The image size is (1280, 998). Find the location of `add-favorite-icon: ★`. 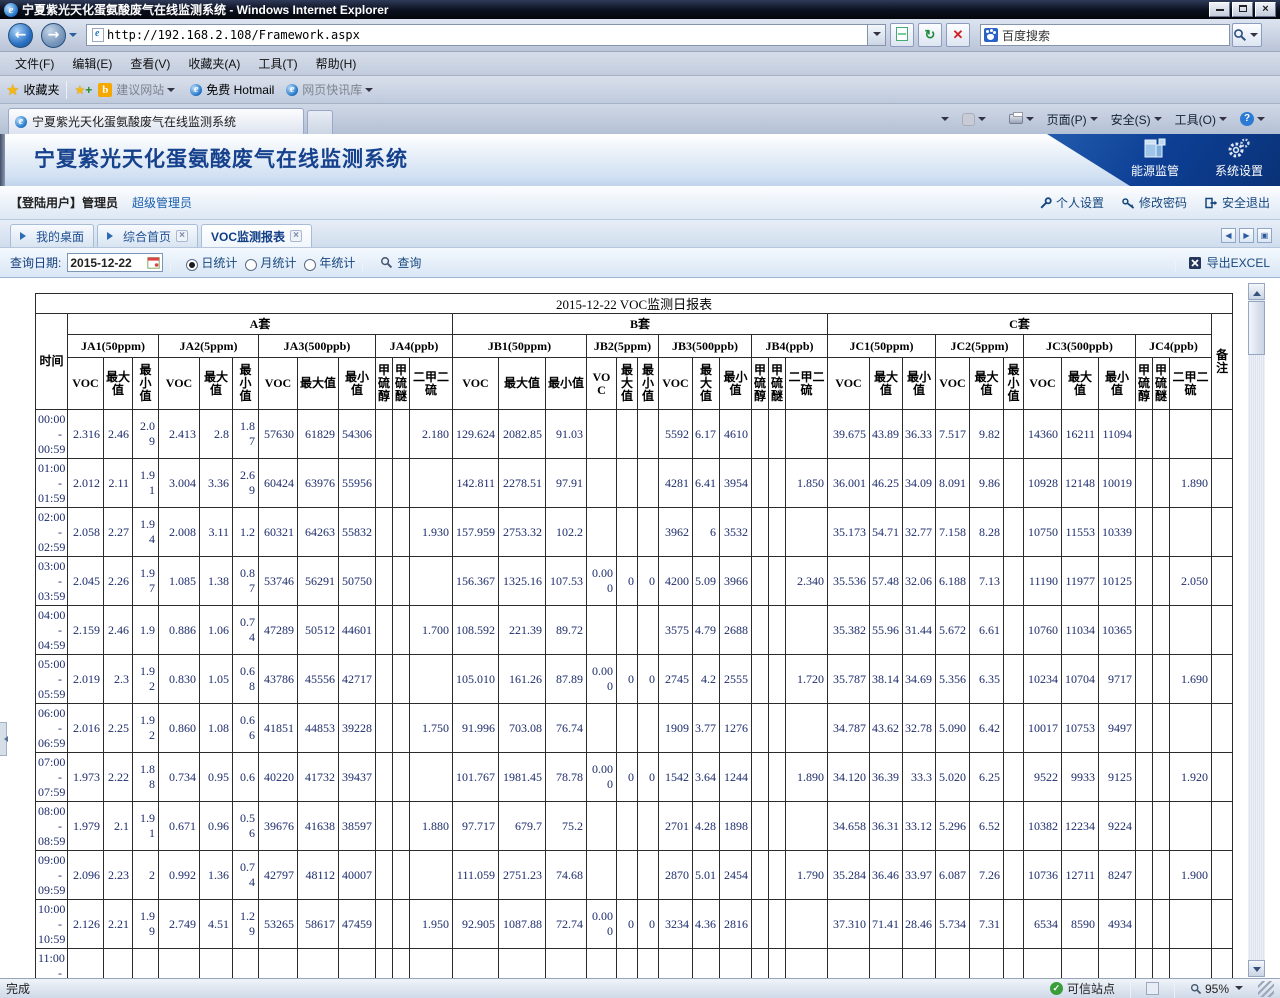

add-favorite-icon: ★ is located at coordinates (79, 90).